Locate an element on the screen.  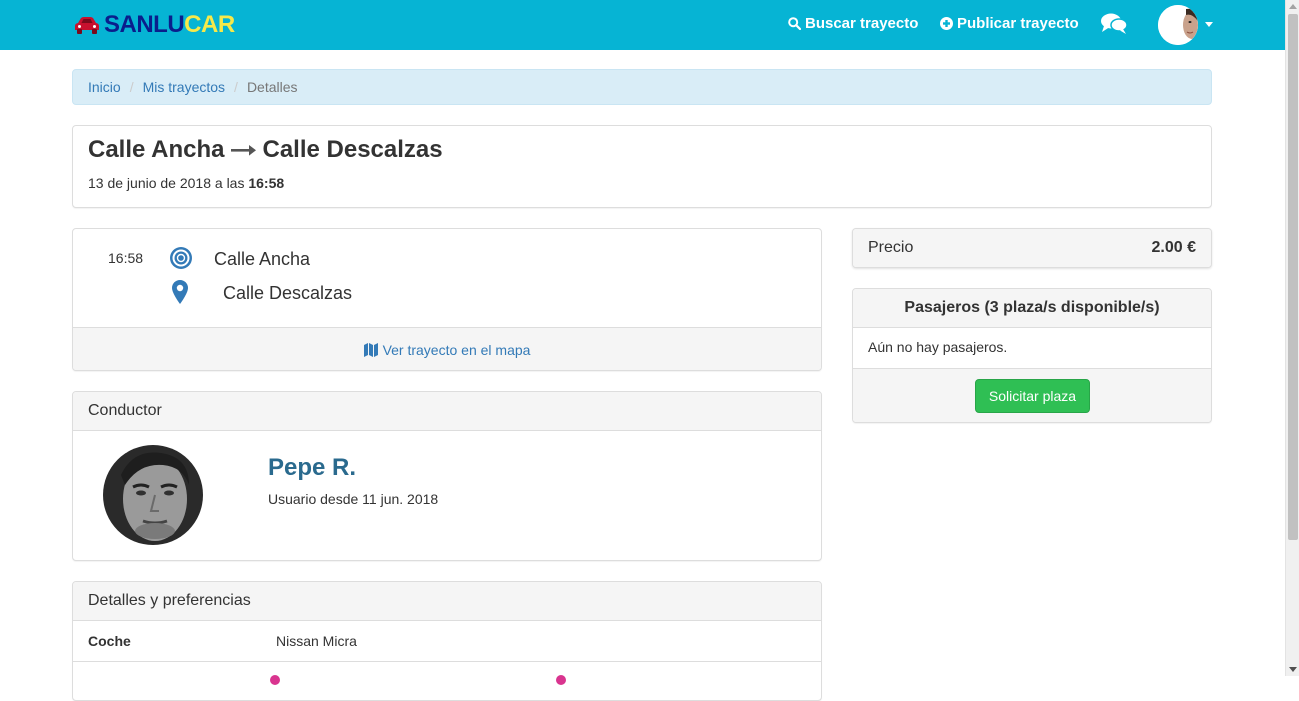
breadcrumb-current: Detalles is located at coordinates (272, 87).